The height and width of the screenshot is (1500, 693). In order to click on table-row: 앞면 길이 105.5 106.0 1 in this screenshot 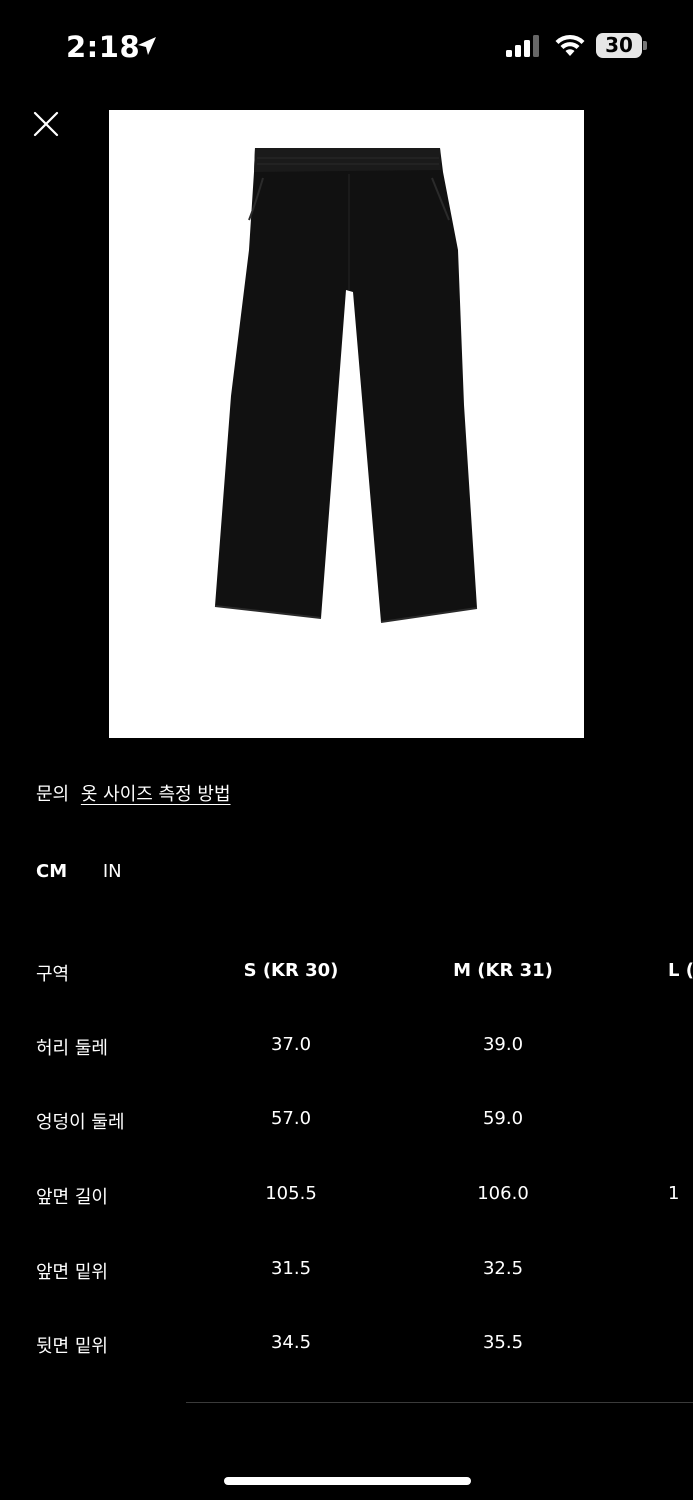, I will do `click(346, 1198)`.